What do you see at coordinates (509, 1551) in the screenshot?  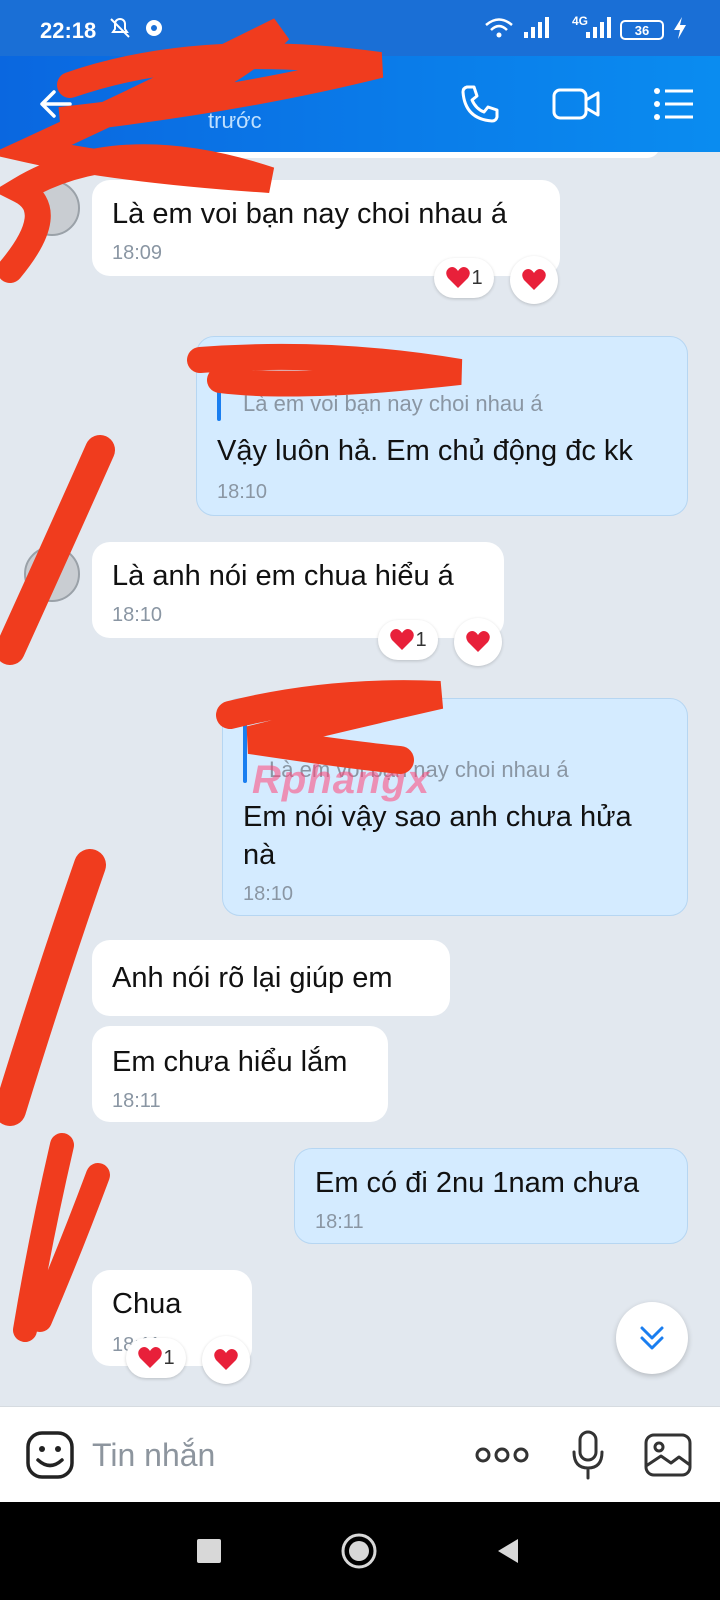 I see `back-triangle-icon` at bounding box center [509, 1551].